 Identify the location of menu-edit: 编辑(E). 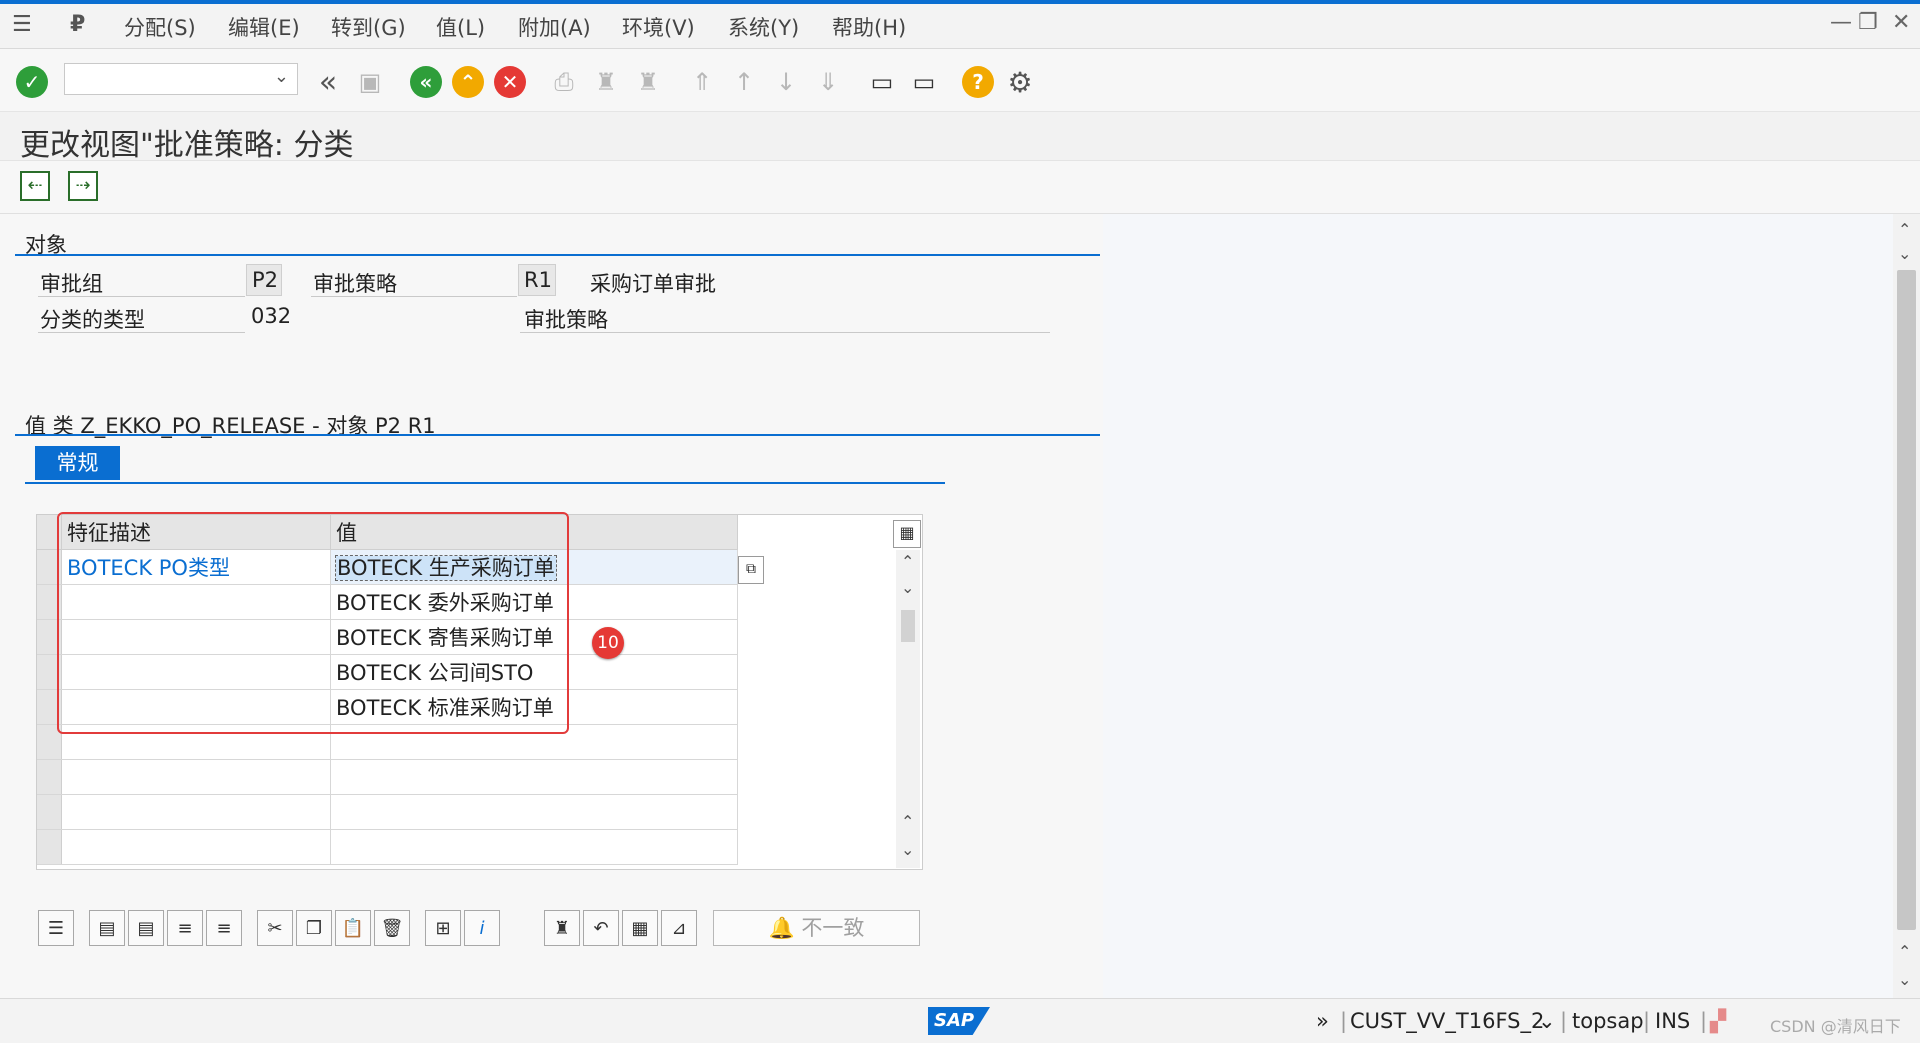
(264, 27).